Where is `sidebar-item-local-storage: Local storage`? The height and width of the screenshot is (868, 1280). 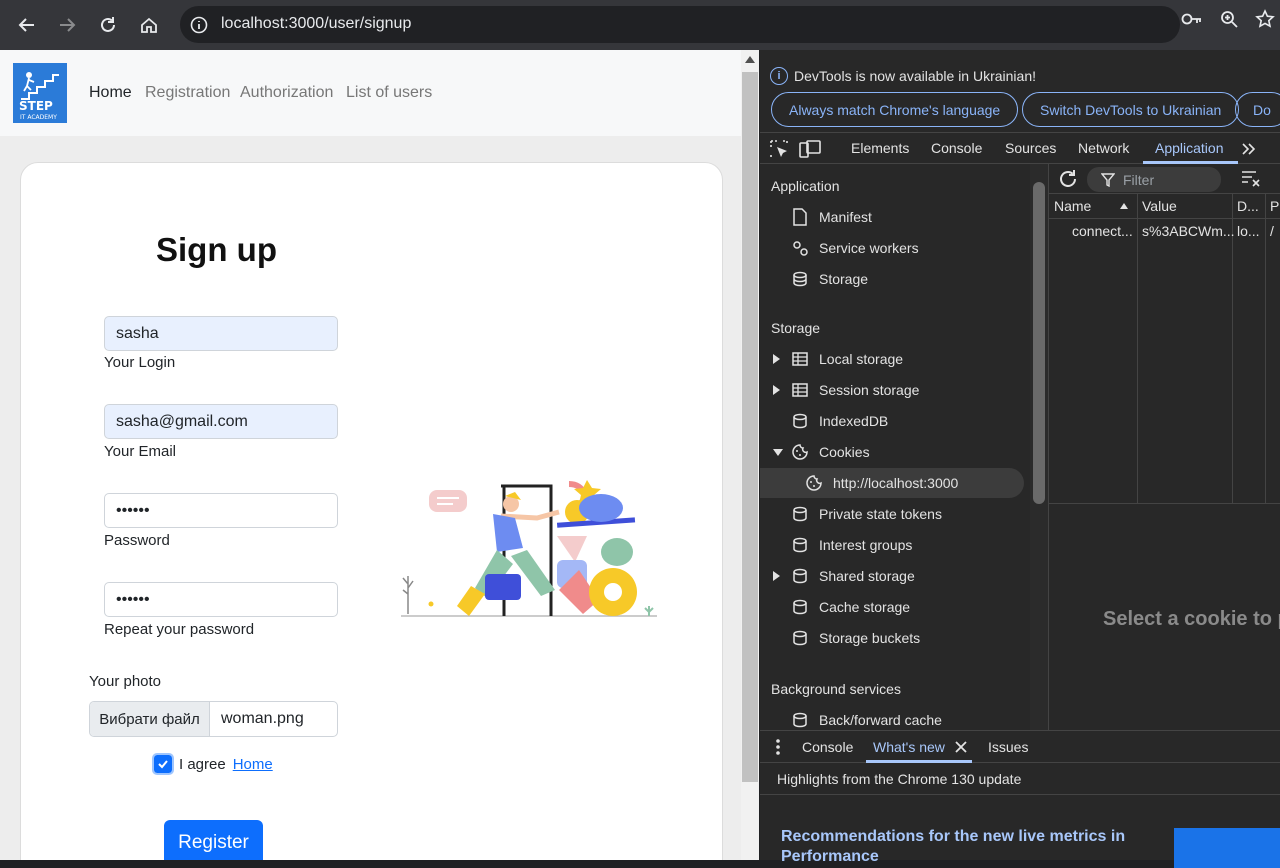 sidebar-item-local-storage: Local storage is located at coordinates (892, 359).